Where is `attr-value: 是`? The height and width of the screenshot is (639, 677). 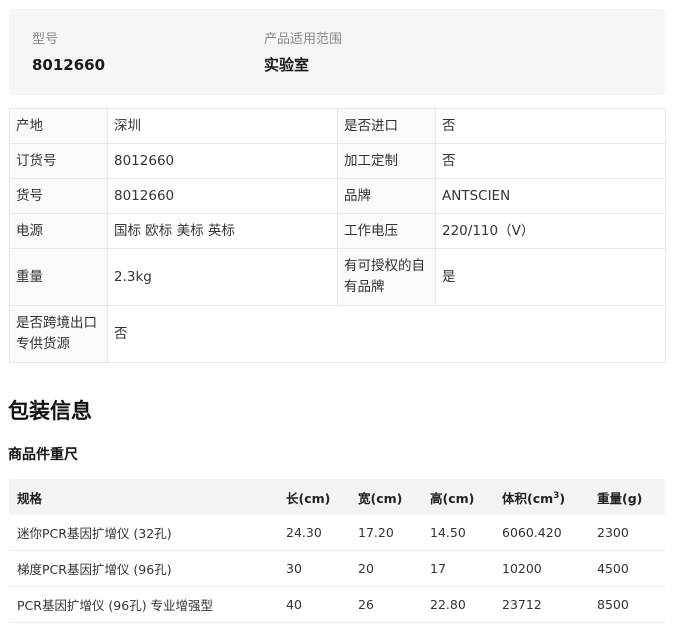
attr-value: 是 is located at coordinates (550, 277).